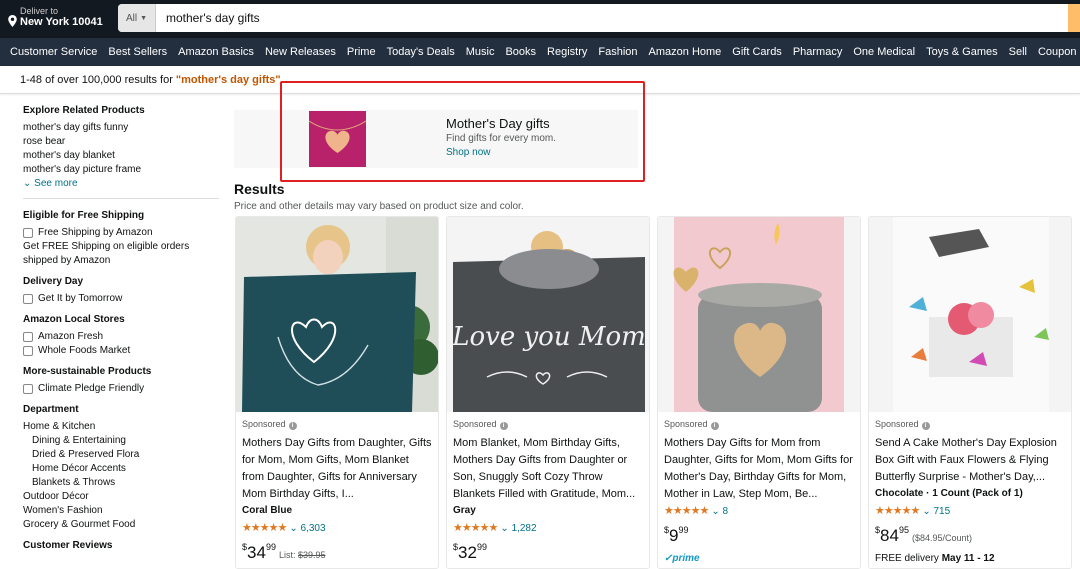 Image resolution: width=1080 pixels, height=569 pixels. What do you see at coordinates (923, 535) in the screenshot?
I see `product-price: $8495($84.95/Count)` at bounding box center [923, 535].